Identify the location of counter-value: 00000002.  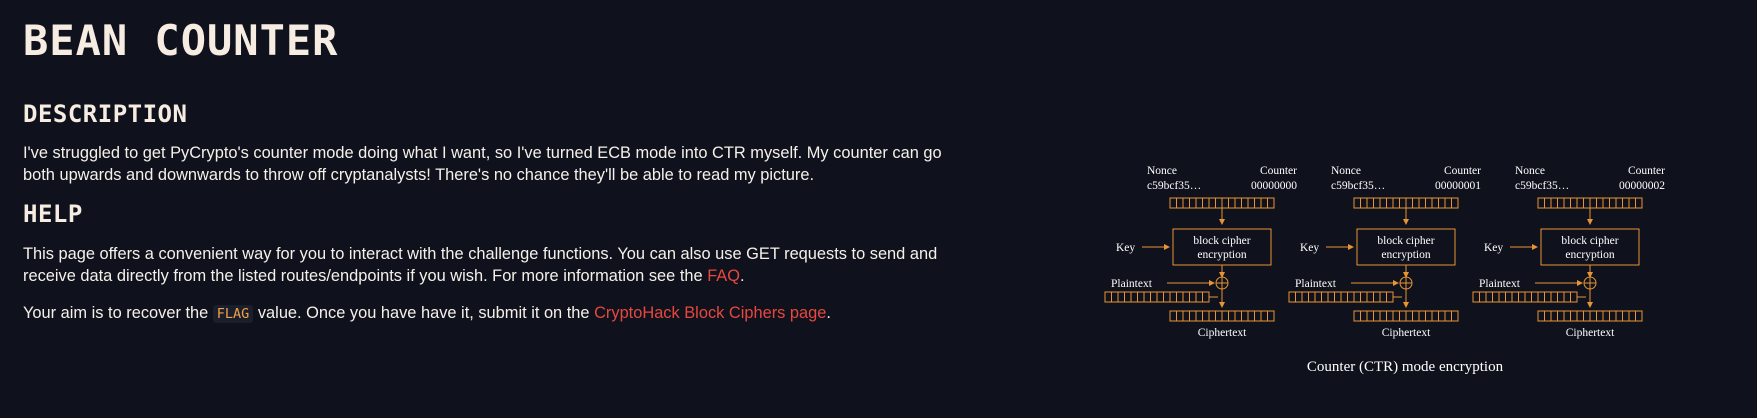
(1642, 186).